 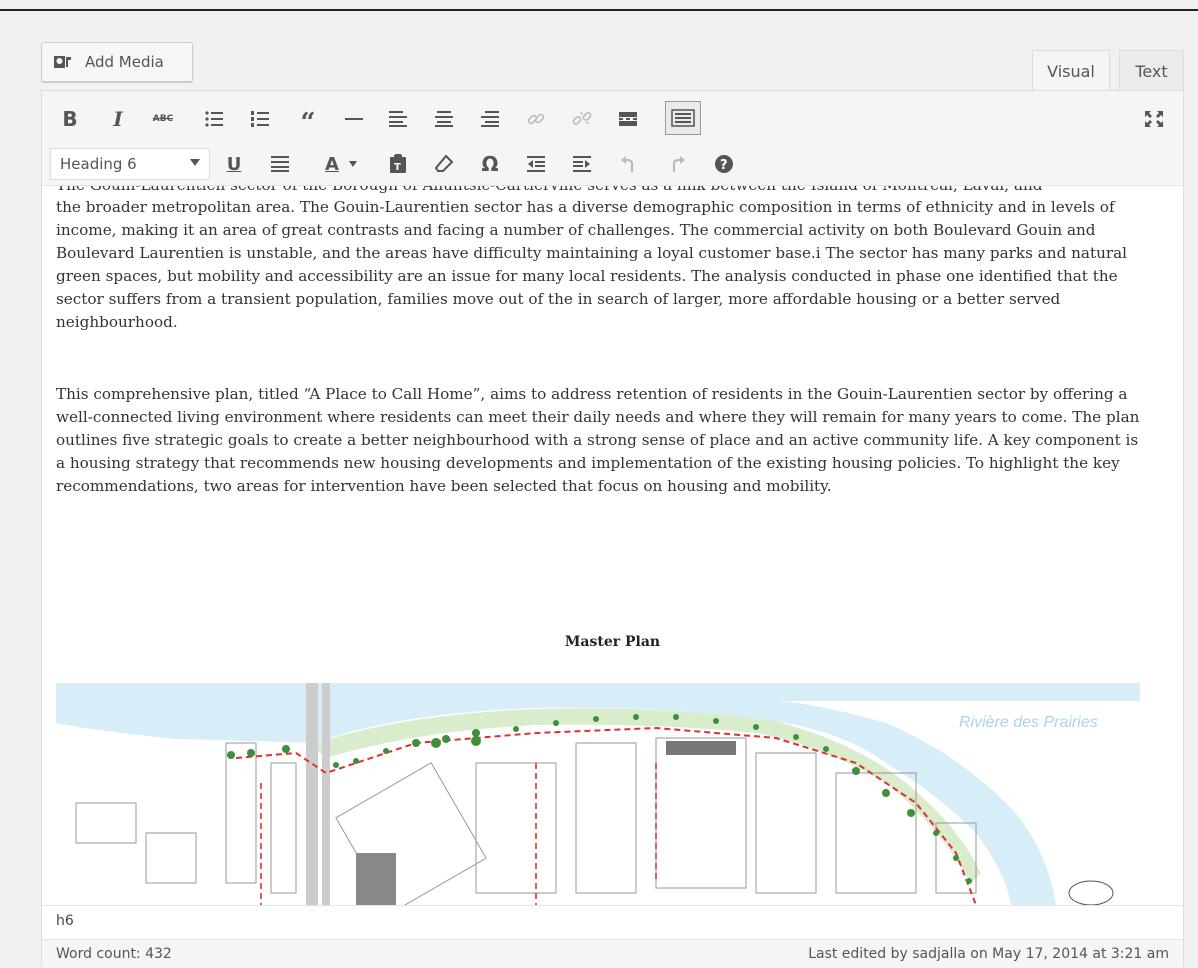 What do you see at coordinates (397, 167) in the screenshot?
I see `svg-text: T` at bounding box center [397, 167].